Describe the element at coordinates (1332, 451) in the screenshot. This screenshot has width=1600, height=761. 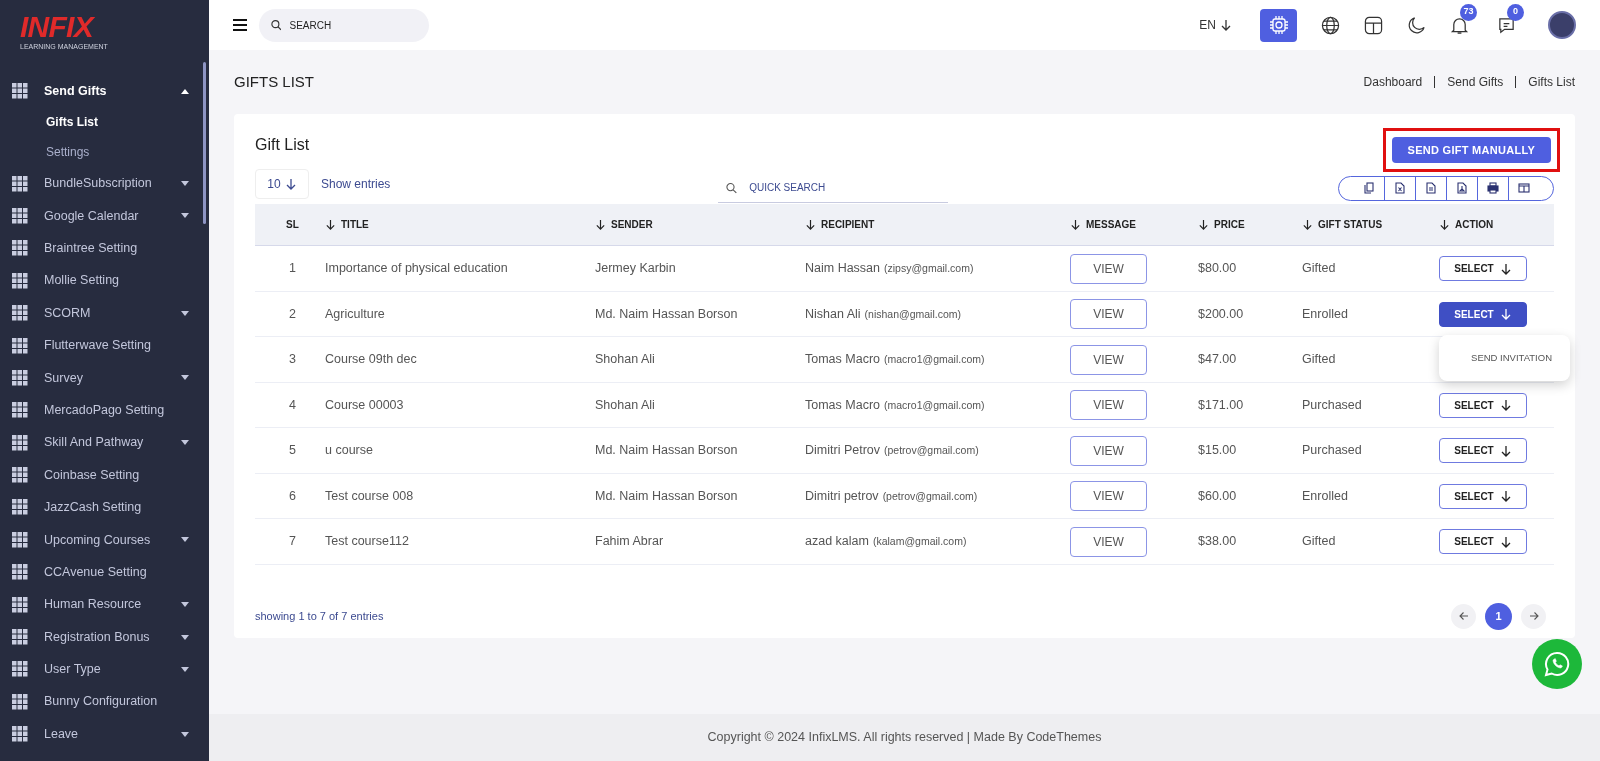
I see `table-cell-text: Purchased` at that location.